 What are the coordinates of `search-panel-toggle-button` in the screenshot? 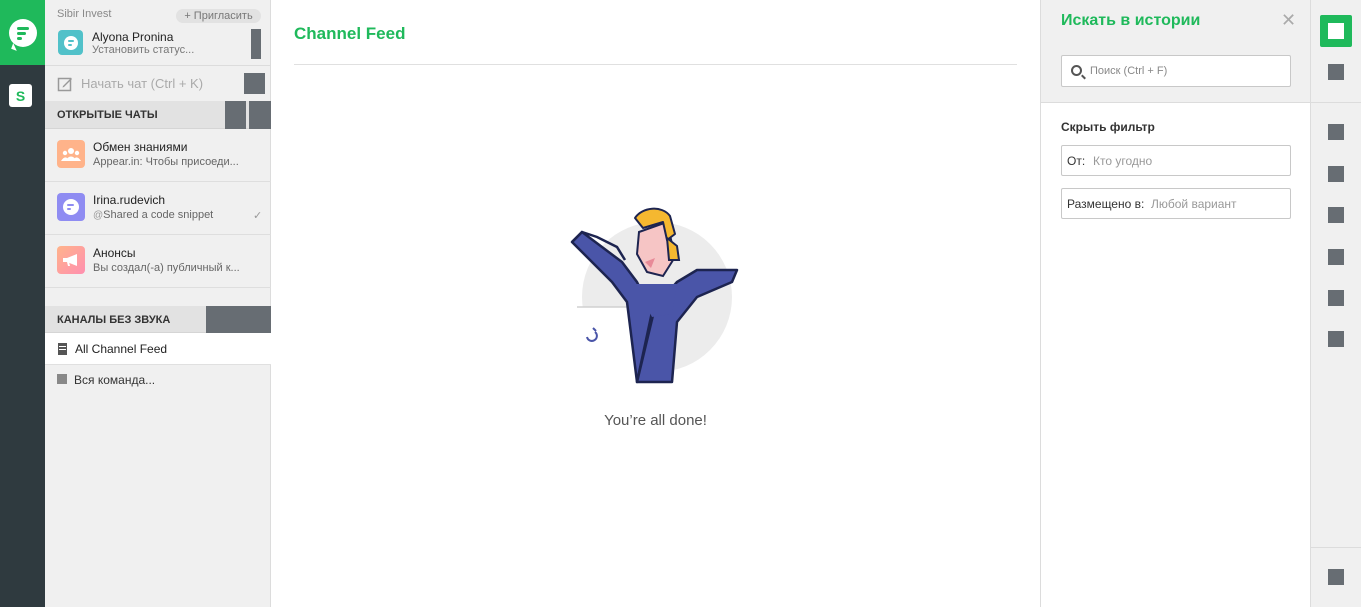 It's located at (1336, 31).